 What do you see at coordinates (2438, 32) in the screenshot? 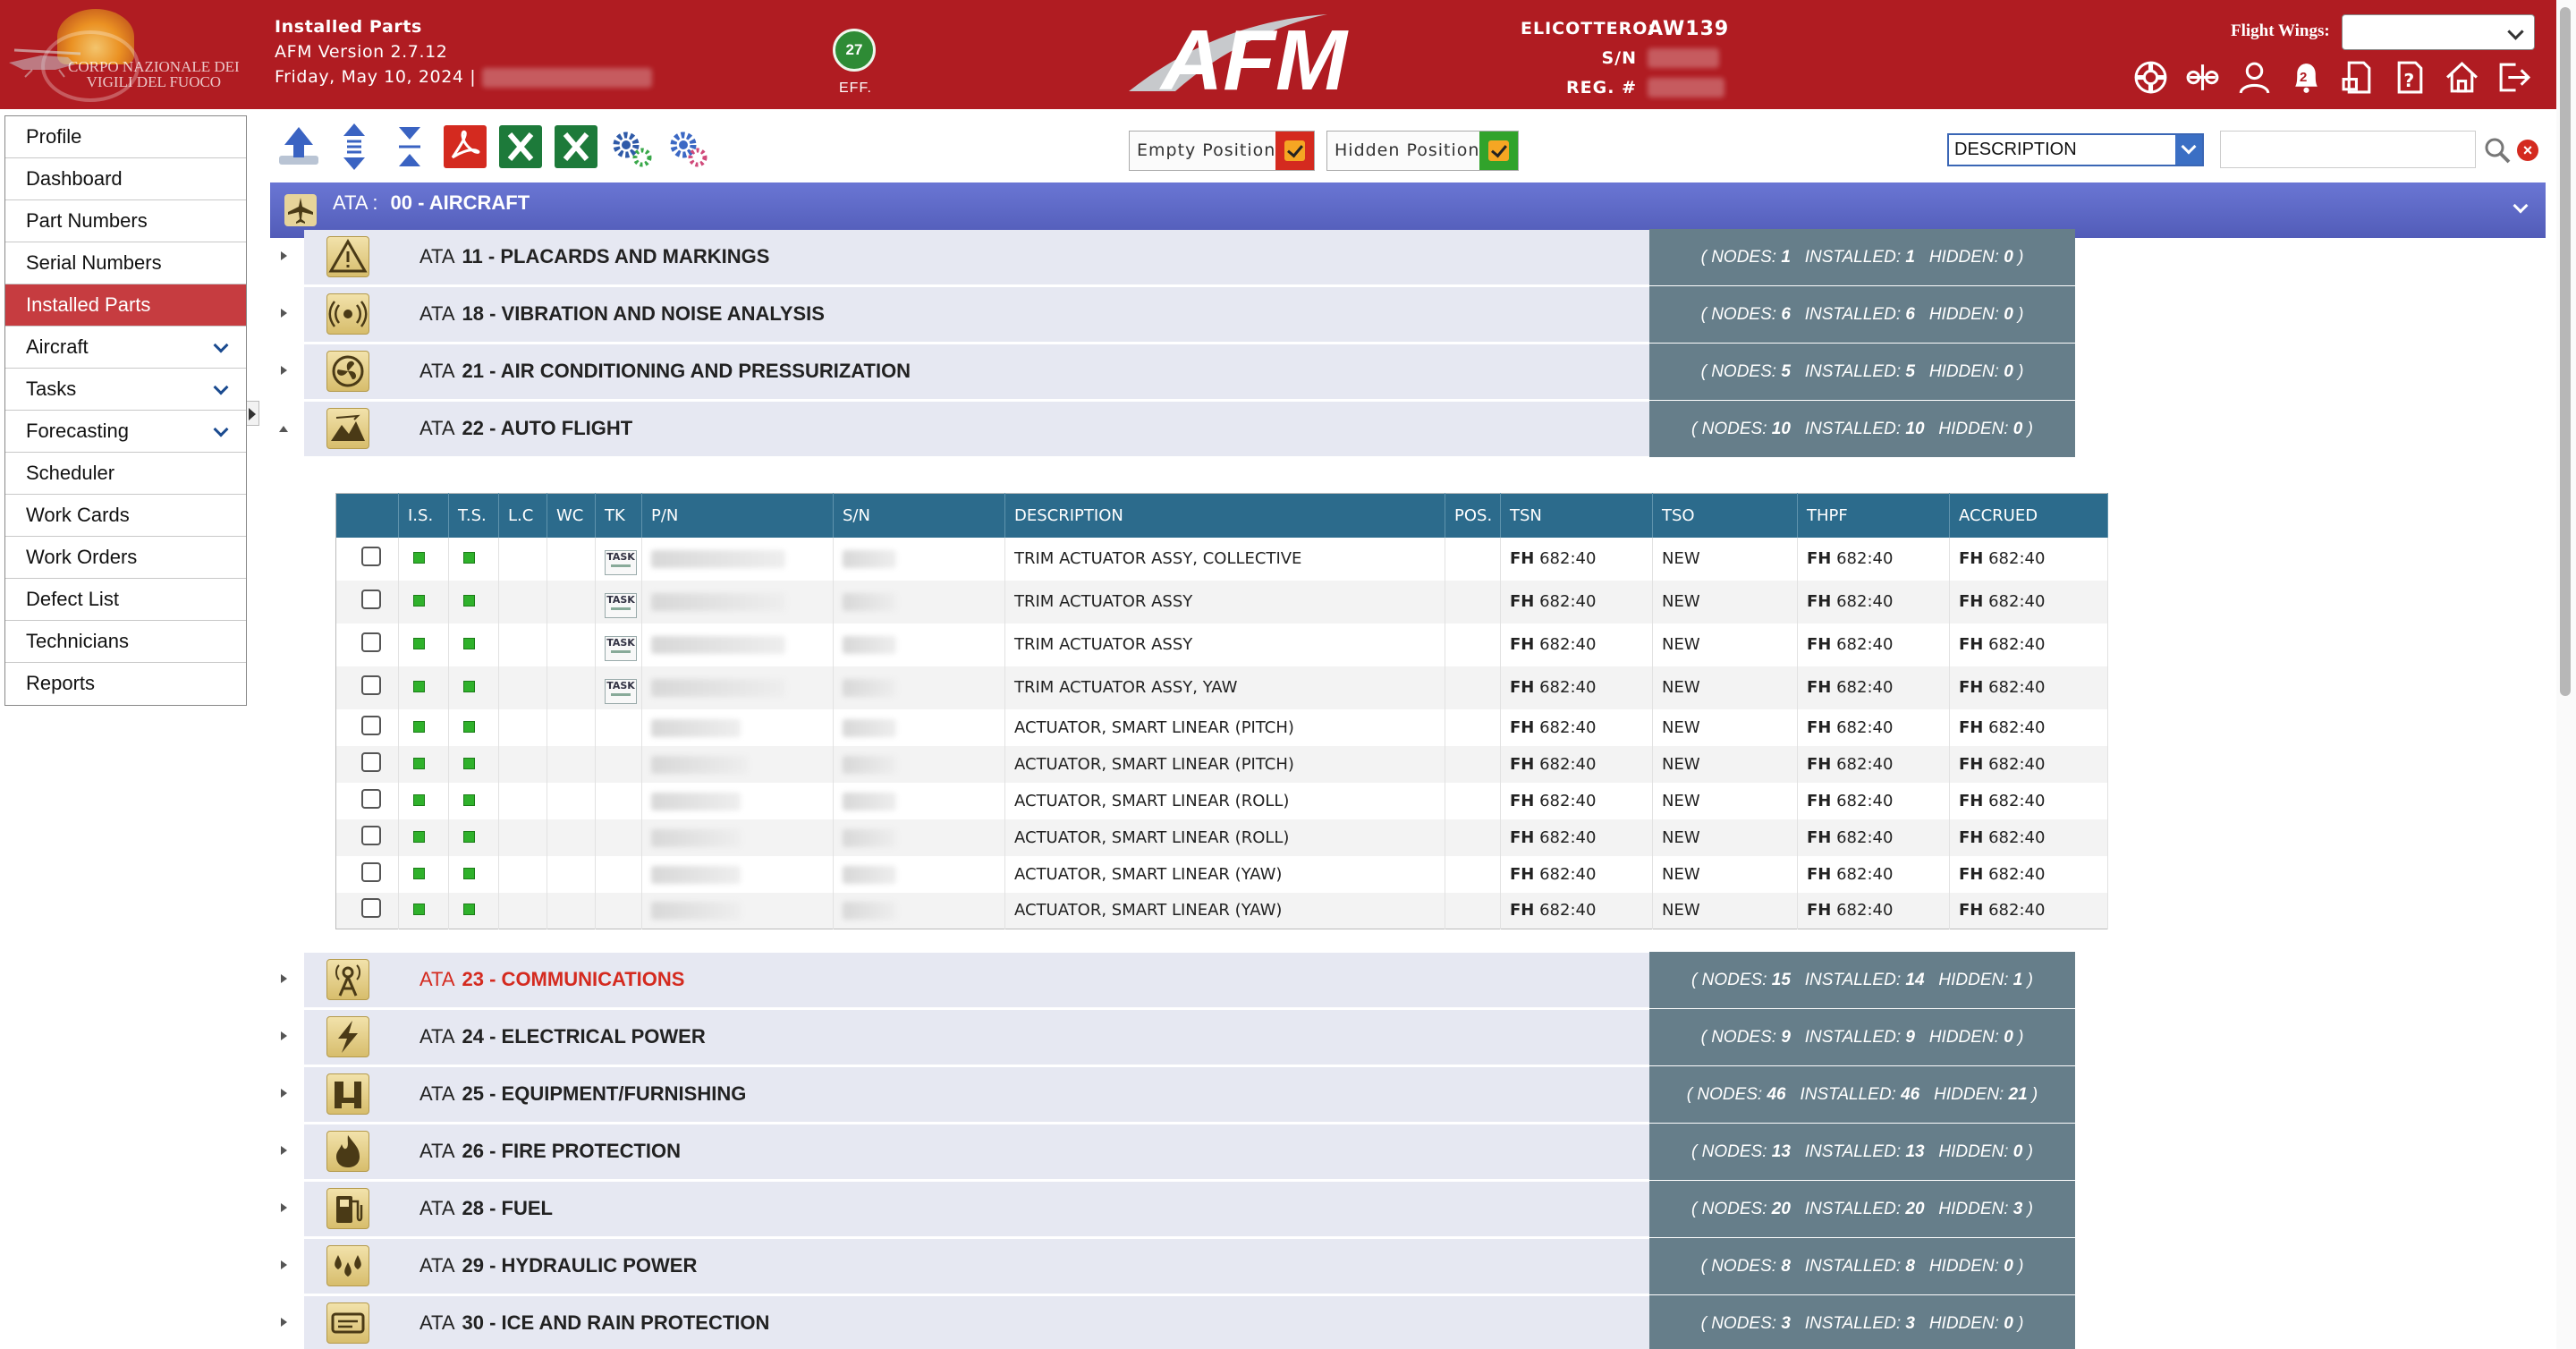
I see `flight-wings-select` at bounding box center [2438, 32].